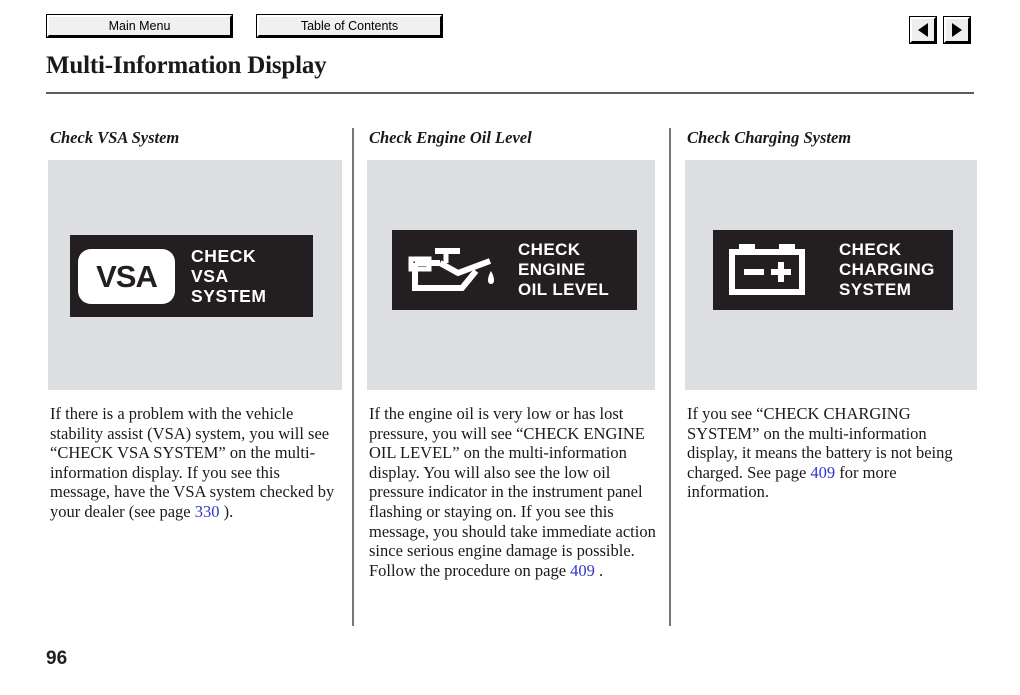 Image resolution: width=1020 pixels, height=695 pixels. I want to click on mid-display-engine-oil: CHECK ENGINE OIL LEVEL, so click(514, 270).